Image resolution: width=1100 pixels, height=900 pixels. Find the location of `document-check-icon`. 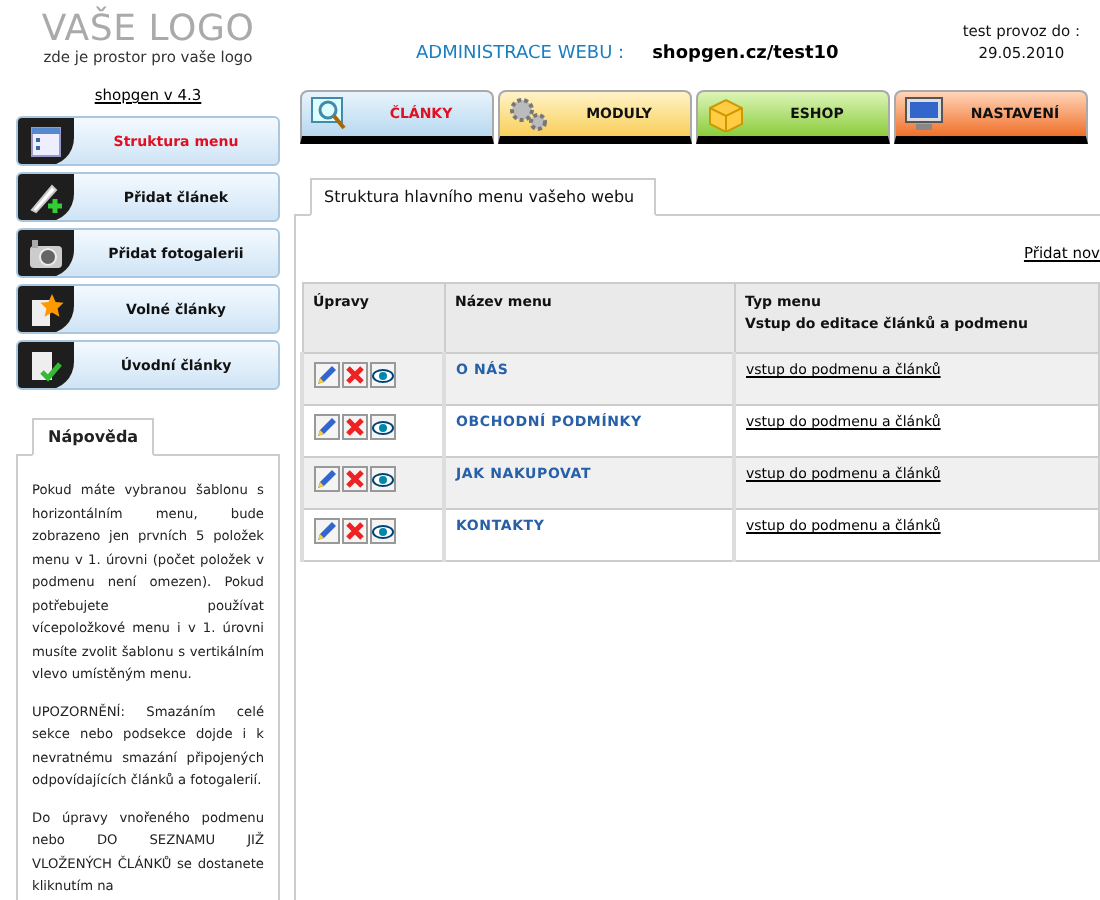

document-check-icon is located at coordinates (46, 365).